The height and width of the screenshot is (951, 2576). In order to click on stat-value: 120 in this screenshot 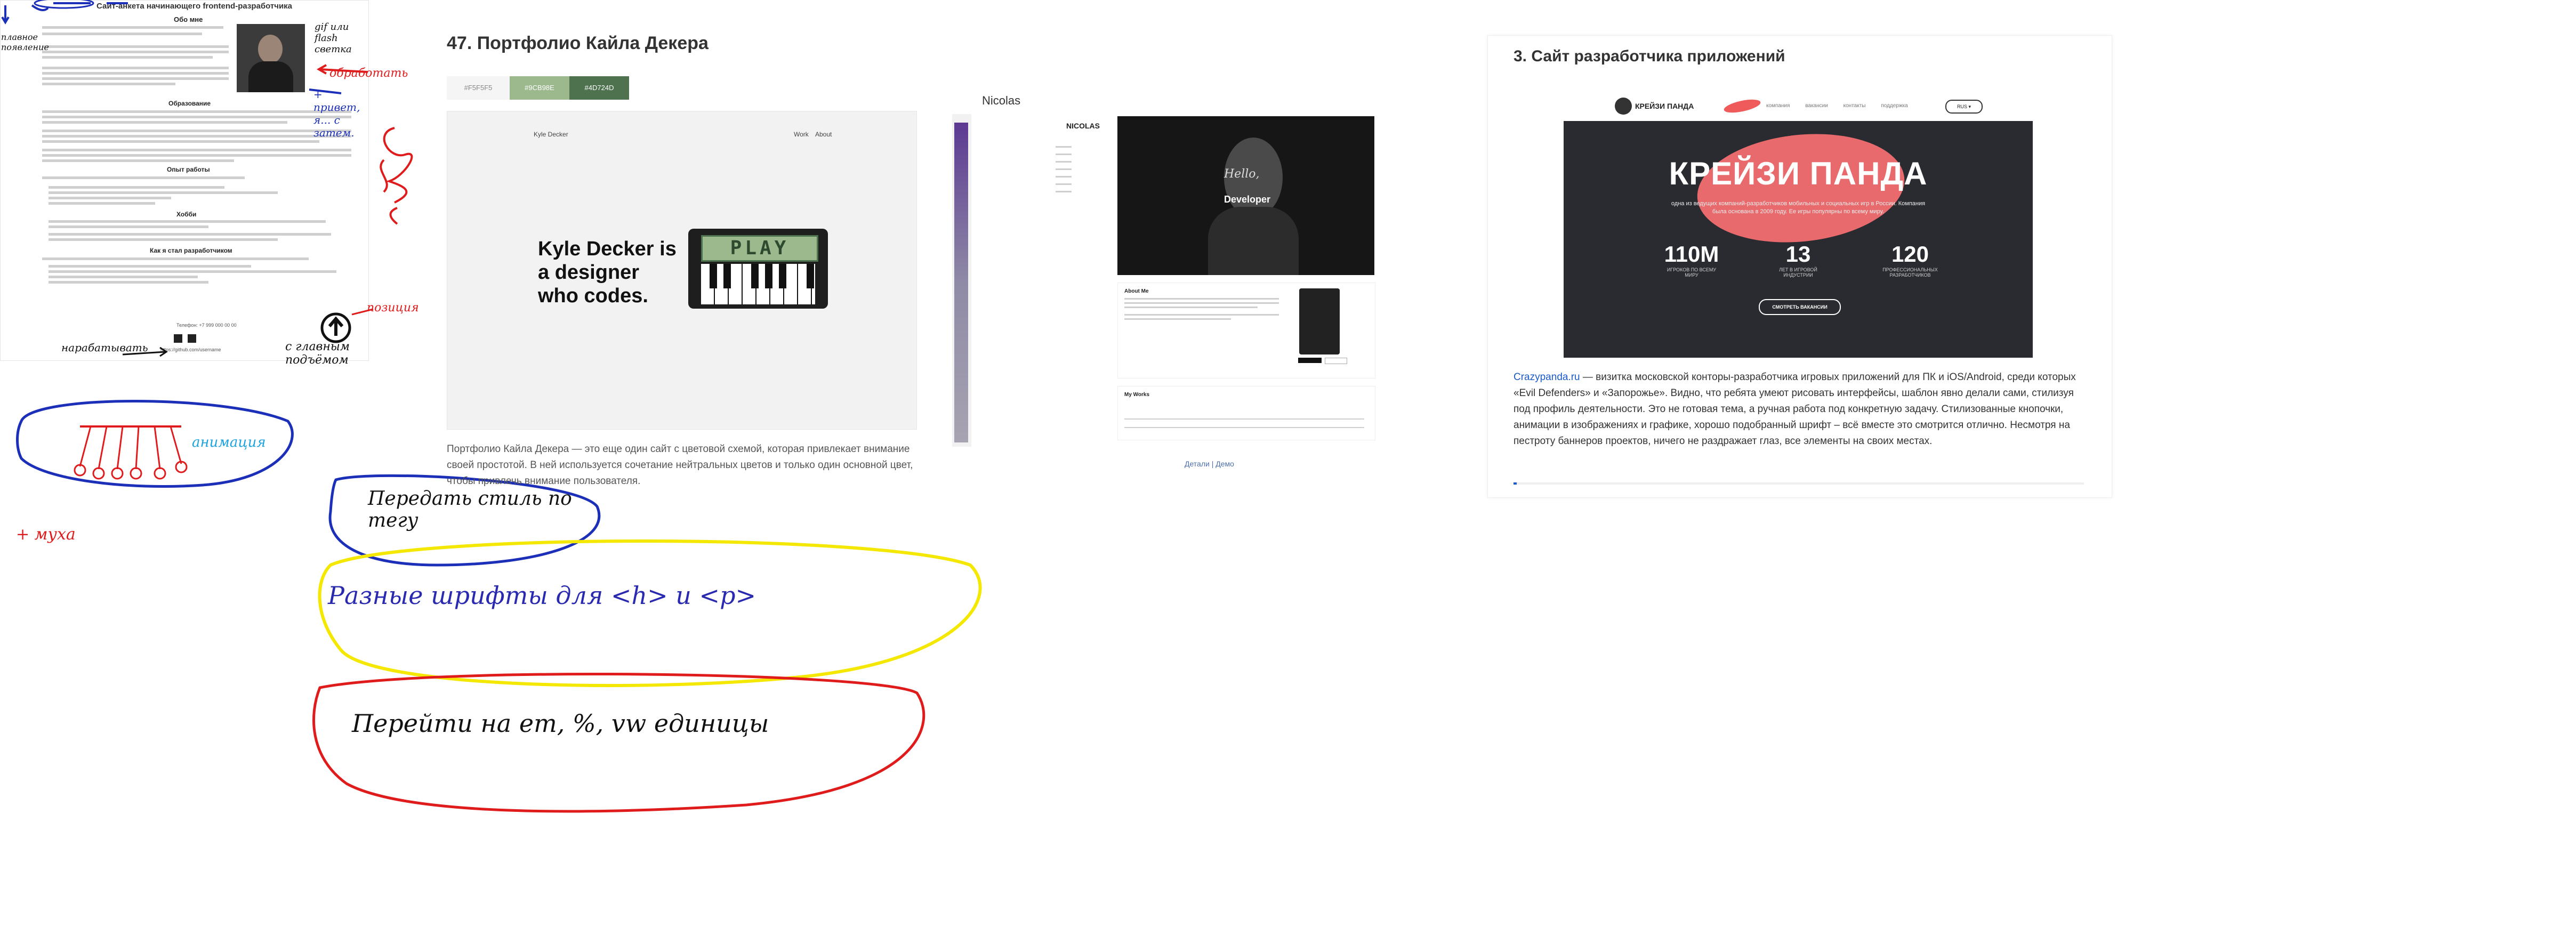, I will do `click(1910, 254)`.